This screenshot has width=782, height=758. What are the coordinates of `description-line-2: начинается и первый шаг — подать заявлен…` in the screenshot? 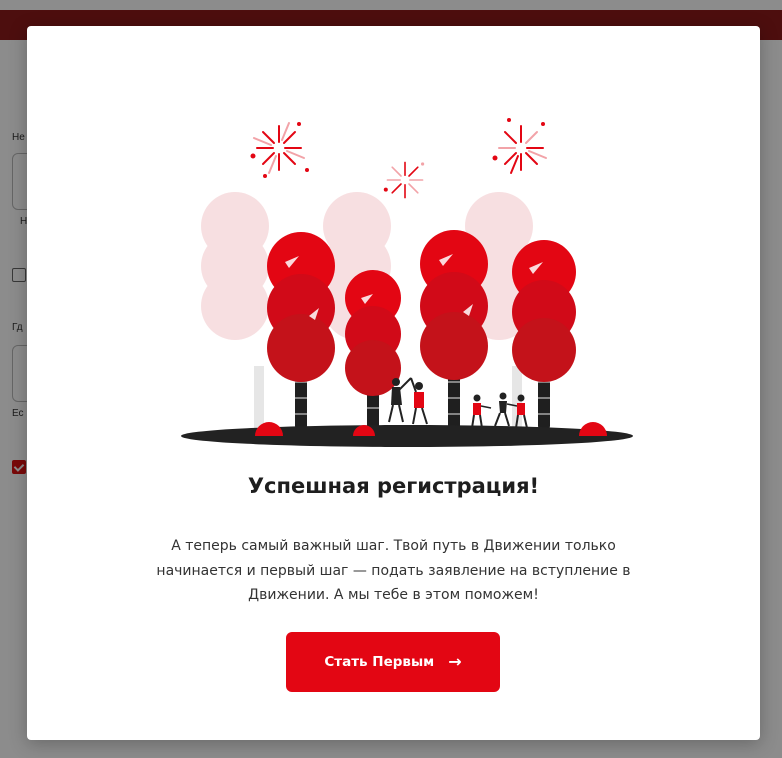 It's located at (393, 570).